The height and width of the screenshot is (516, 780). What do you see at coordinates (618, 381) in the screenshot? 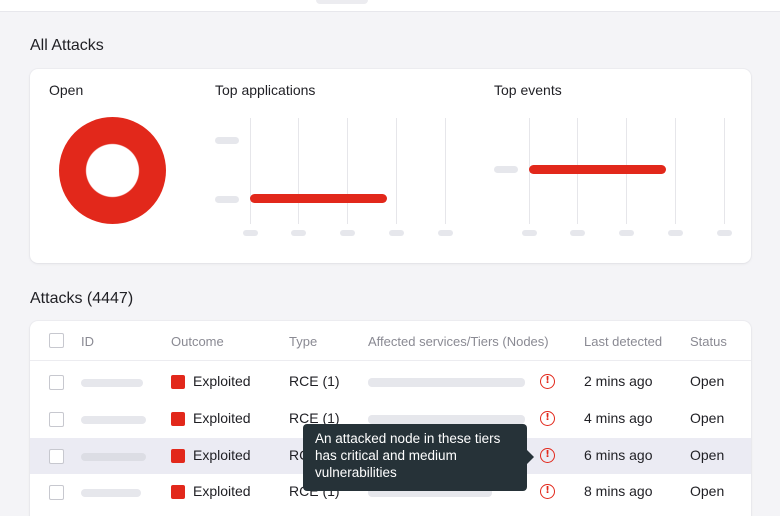
I see `last-detected-cell: 2 mins ago` at bounding box center [618, 381].